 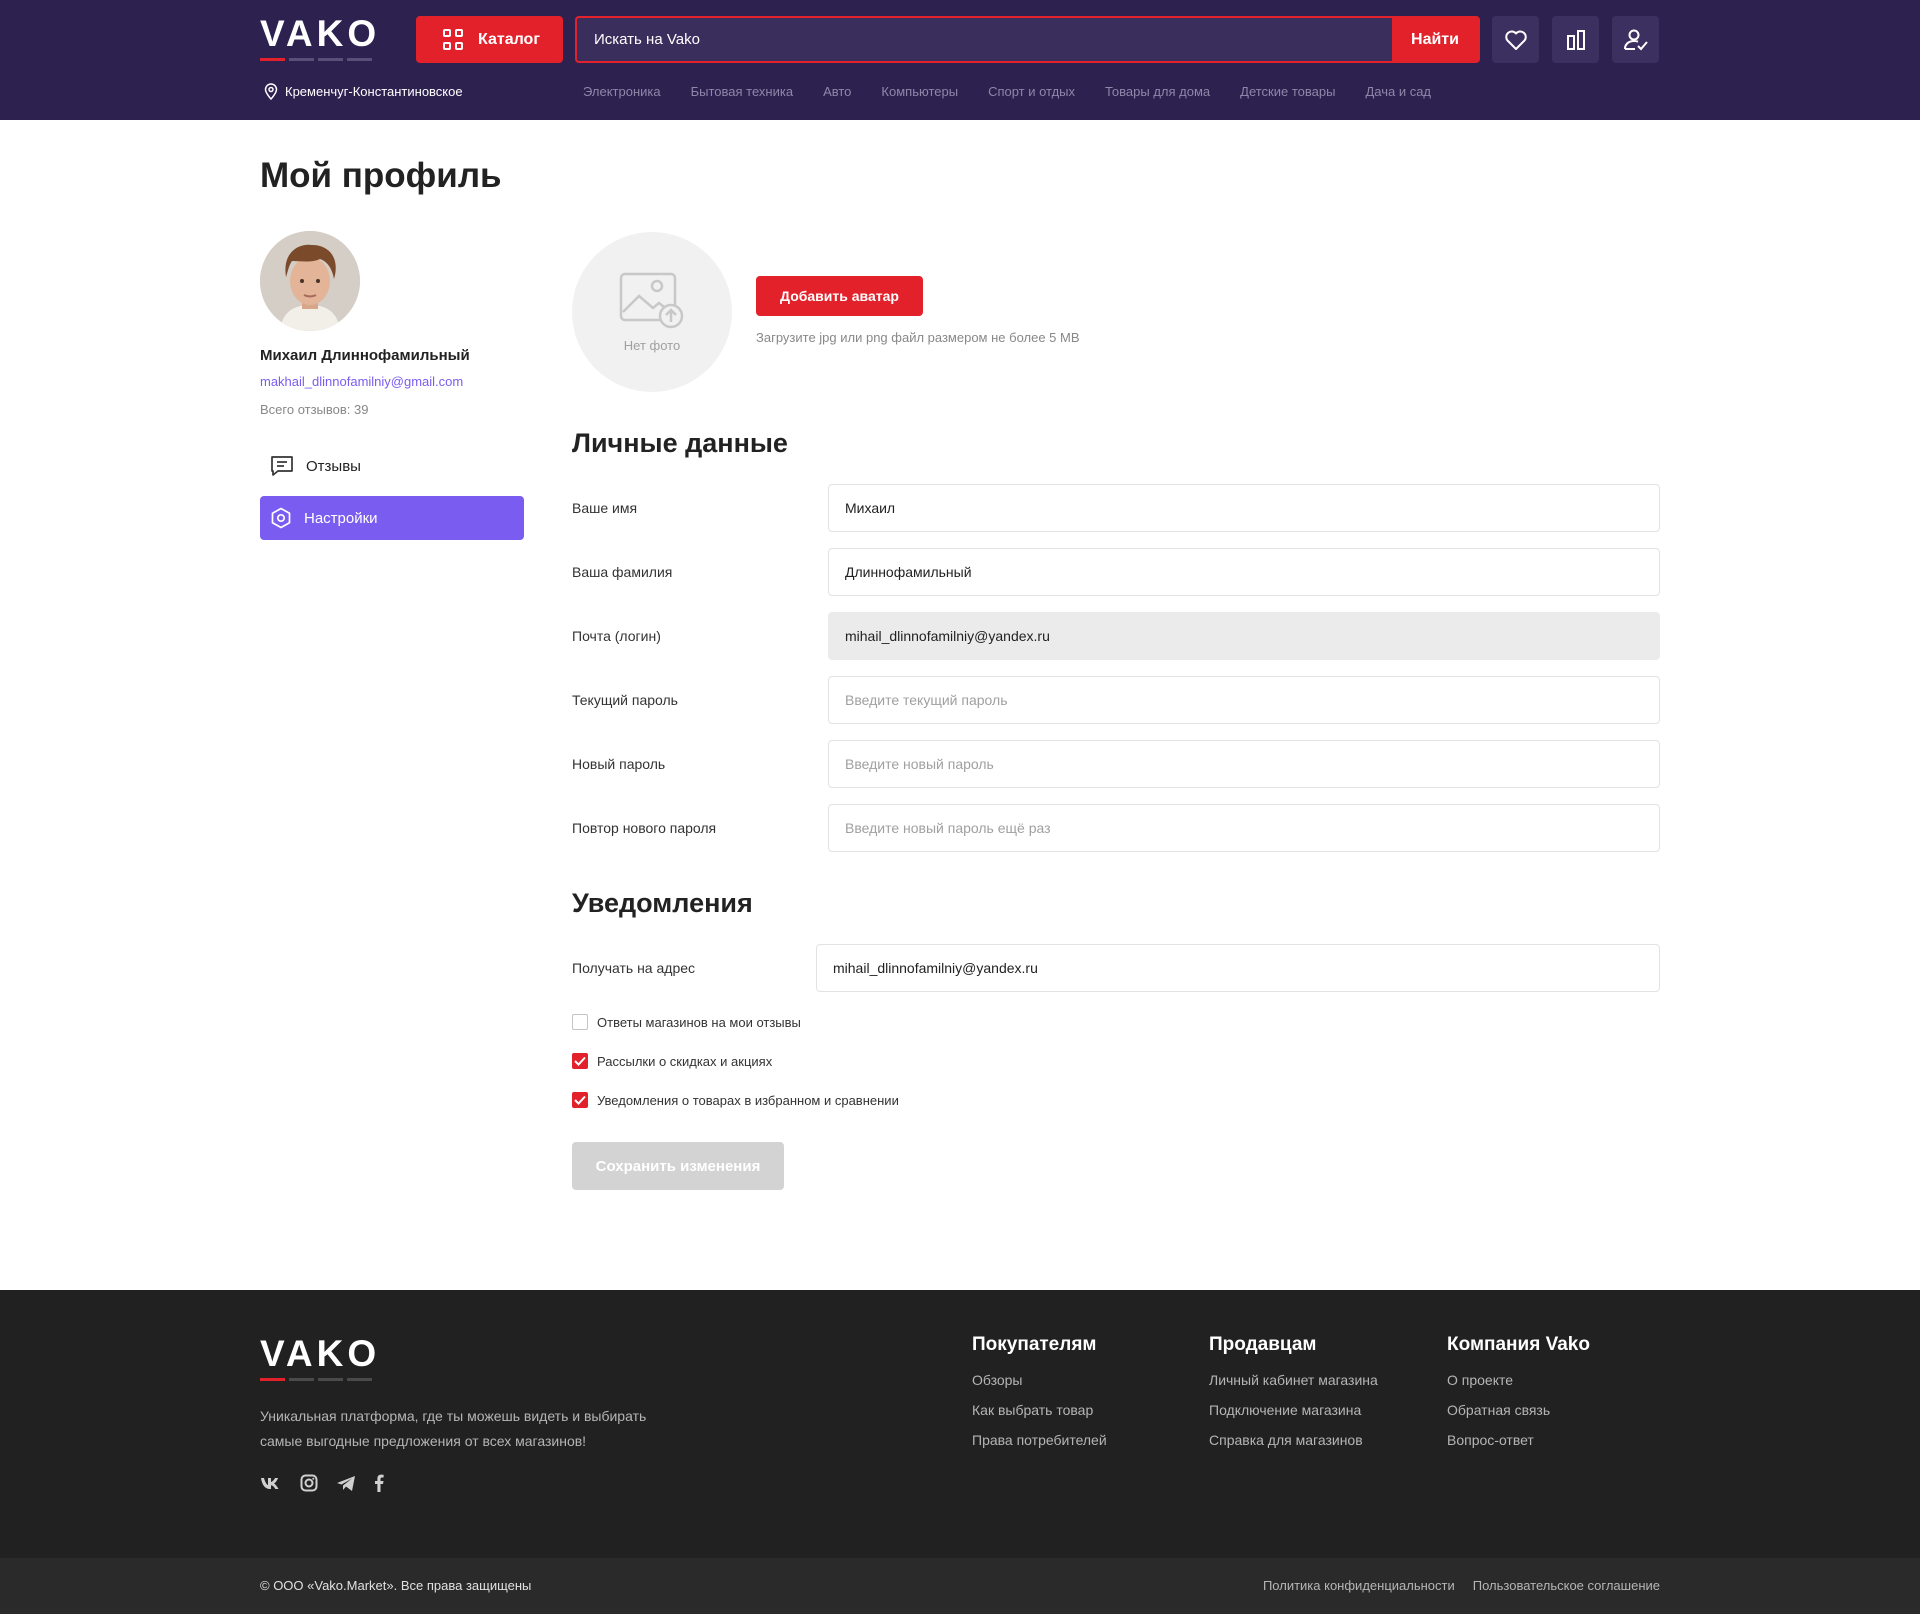 I want to click on location-label: Кременчуг-Константиновское, so click(x=374, y=91).